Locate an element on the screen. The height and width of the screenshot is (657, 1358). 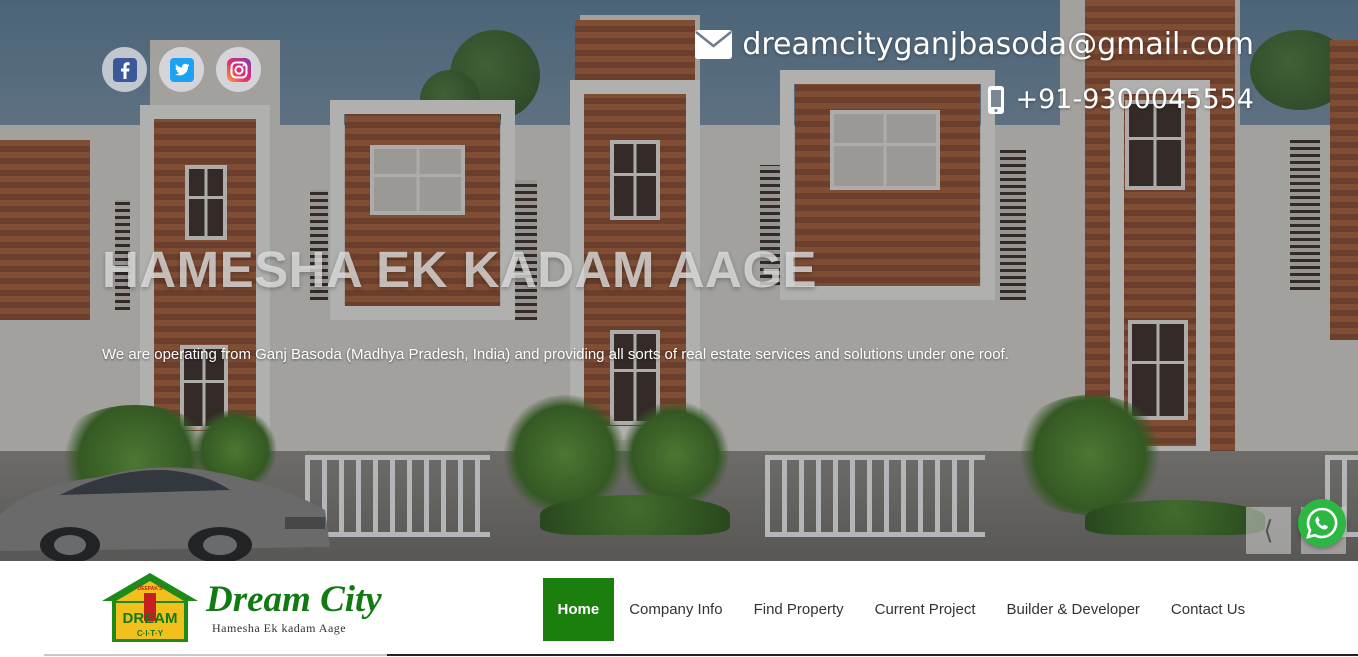
facebook-icon is located at coordinates (124, 69).